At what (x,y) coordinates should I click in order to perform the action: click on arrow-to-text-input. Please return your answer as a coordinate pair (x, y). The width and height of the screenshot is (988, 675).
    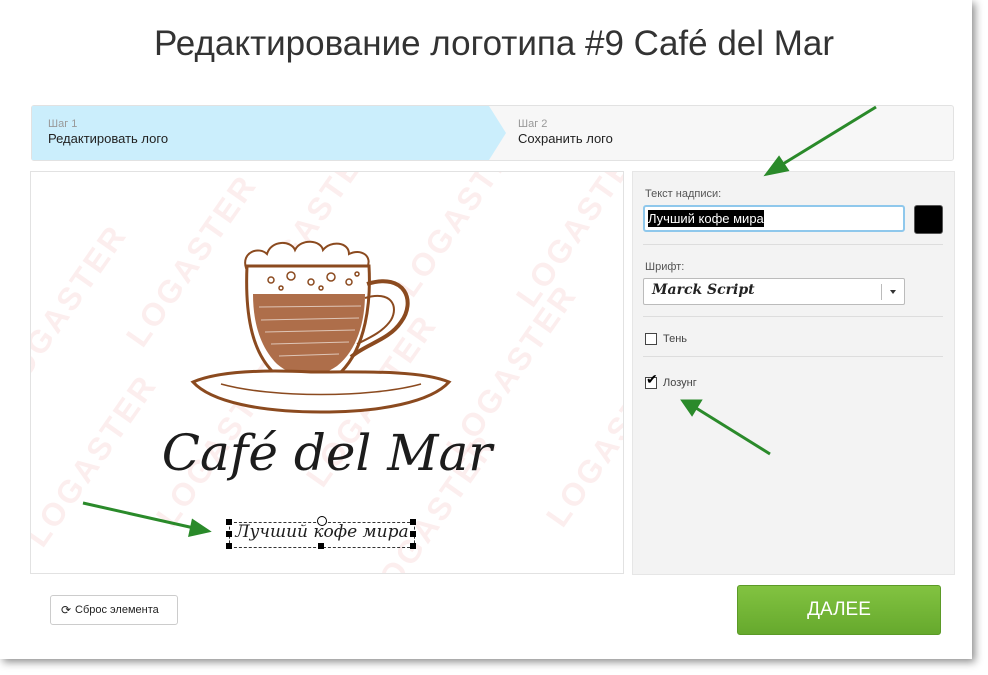
    Looking at the image, I should click on (827, 137).